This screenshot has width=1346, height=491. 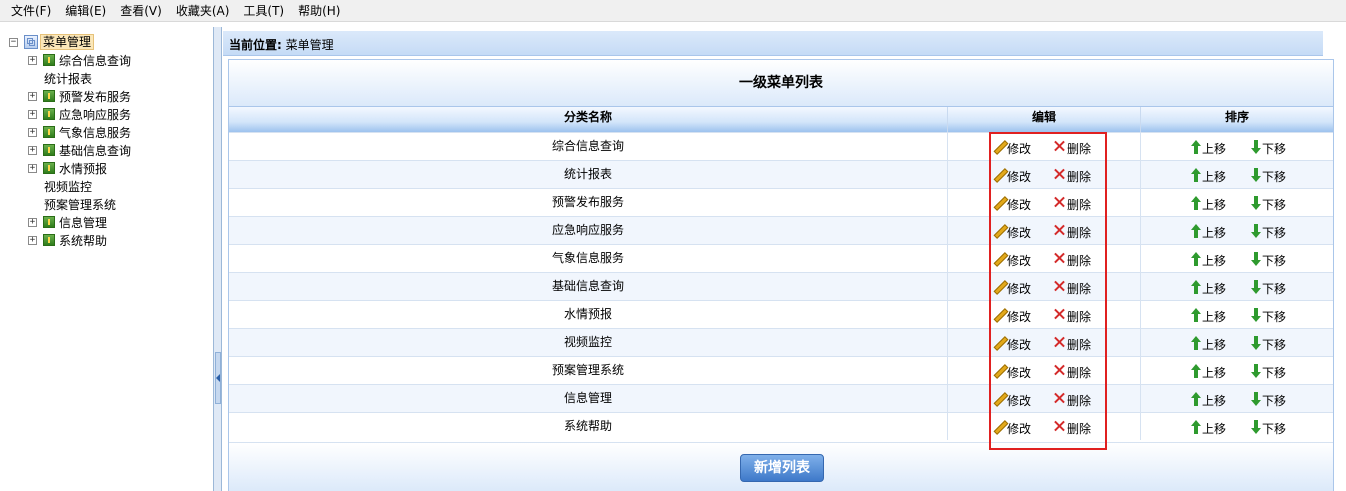 I want to click on tree-item: + 预警发布服务, so click(x=106, y=96).